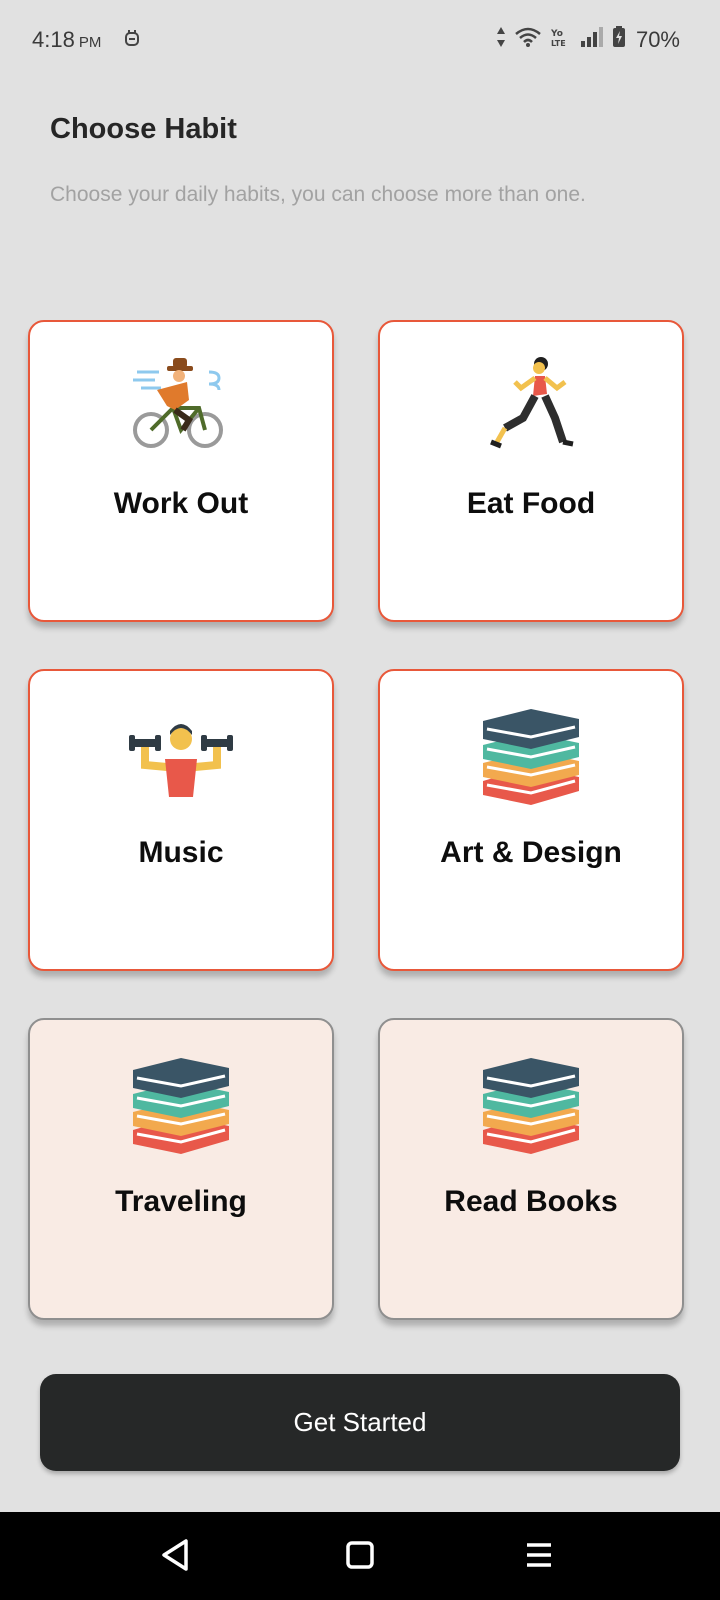 The height and width of the screenshot is (1600, 720). I want to click on habit-card-eat-food: Eat Food, so click(531, 471).